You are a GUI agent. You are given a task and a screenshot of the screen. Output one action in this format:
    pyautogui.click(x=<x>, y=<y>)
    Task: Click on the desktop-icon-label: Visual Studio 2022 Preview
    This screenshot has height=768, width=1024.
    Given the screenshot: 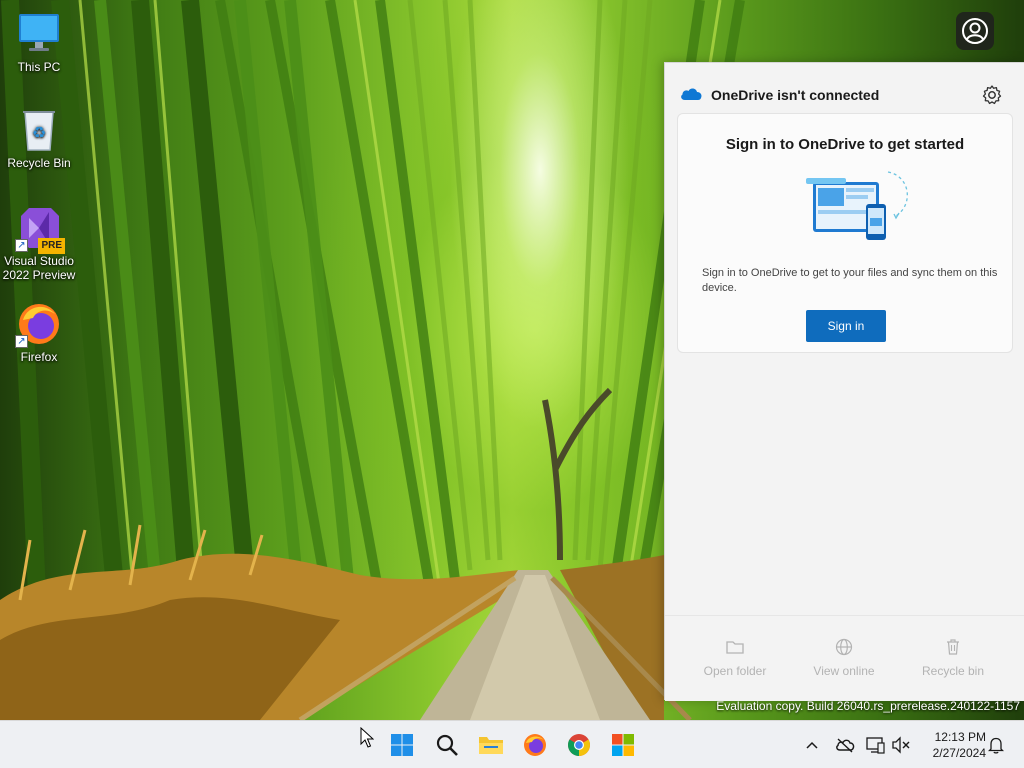 What is the action you would take?
    pyautogui.click(x=39, y=268)
    